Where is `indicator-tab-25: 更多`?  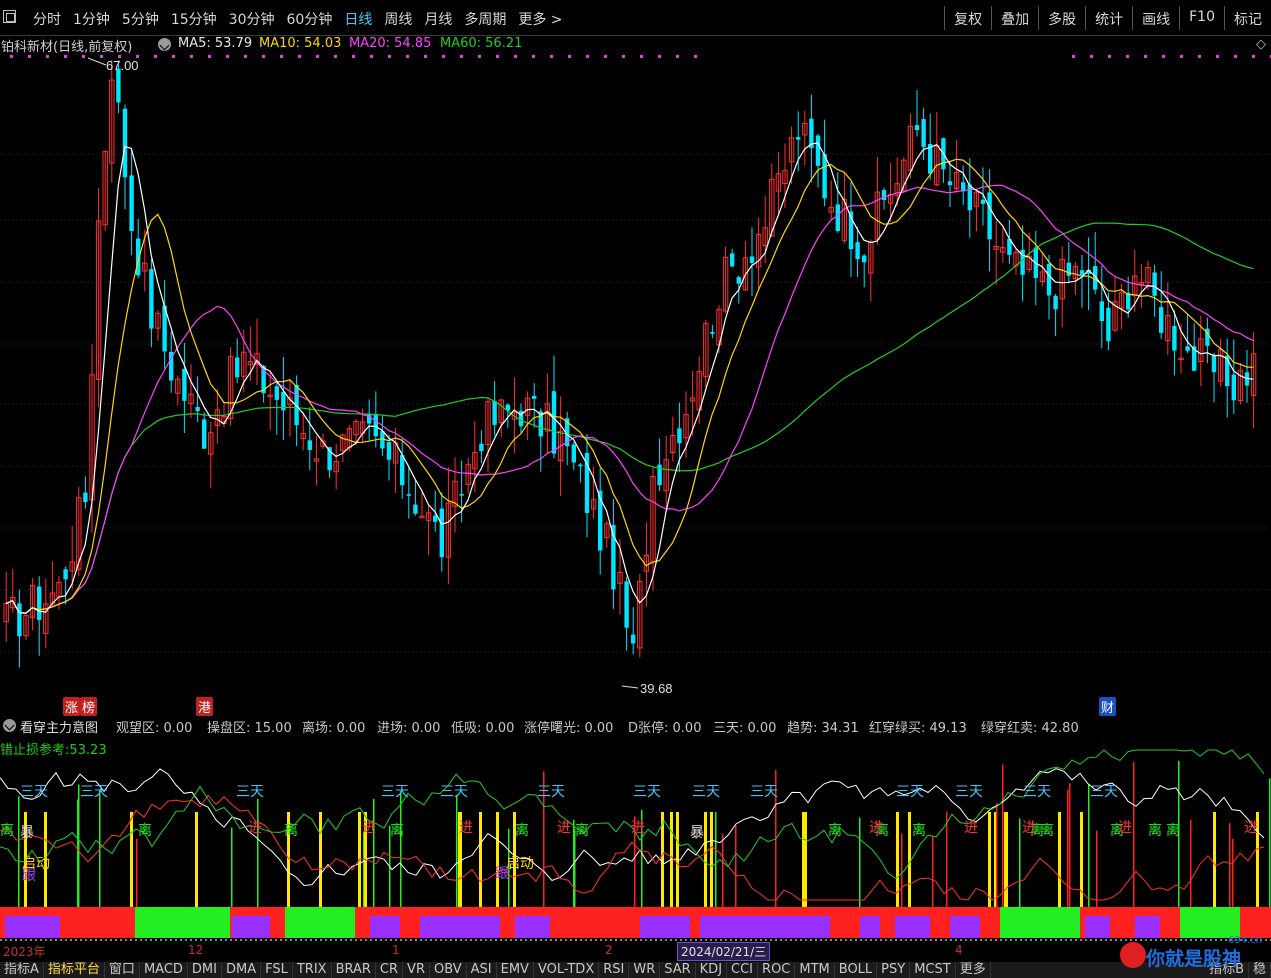 indicator-tab-25: 更多 is located at coordinates (973, 970).